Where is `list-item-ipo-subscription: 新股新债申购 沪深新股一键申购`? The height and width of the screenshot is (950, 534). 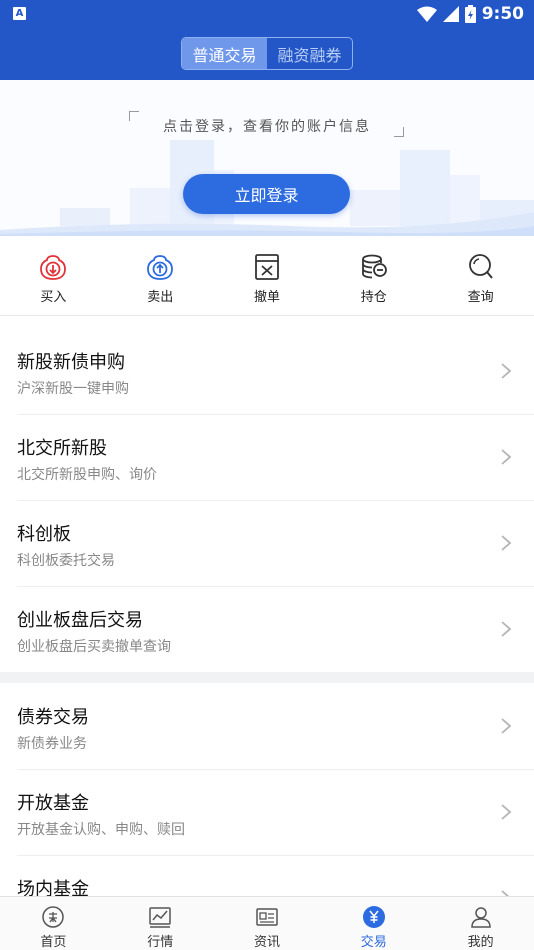
list-item-ipo-subscription: 新股新债申购 沪深新股一键申购 is located at coordinates (267, 371).